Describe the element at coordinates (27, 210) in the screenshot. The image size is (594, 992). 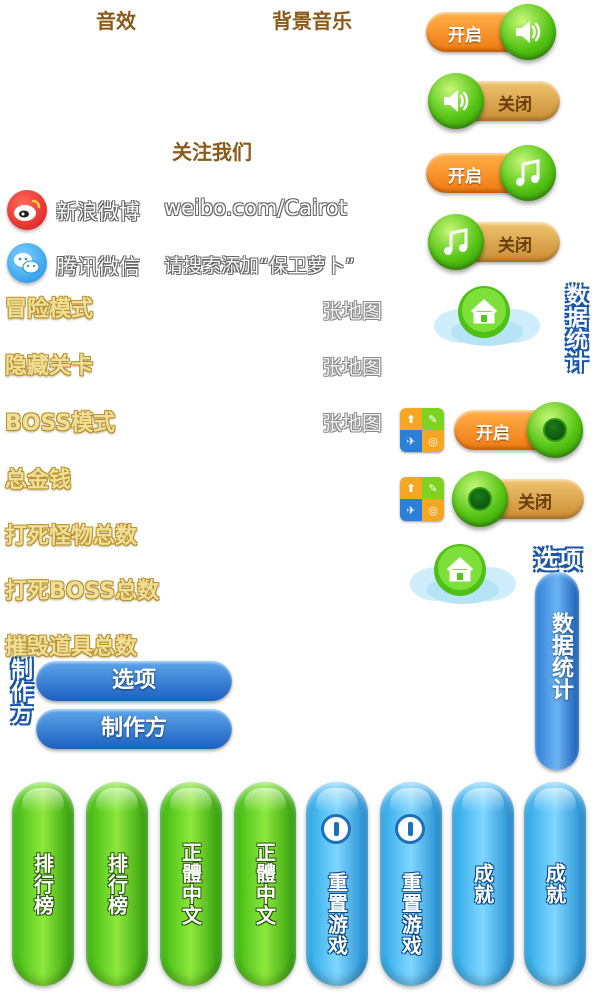
I see `weibo-icon` at that location.